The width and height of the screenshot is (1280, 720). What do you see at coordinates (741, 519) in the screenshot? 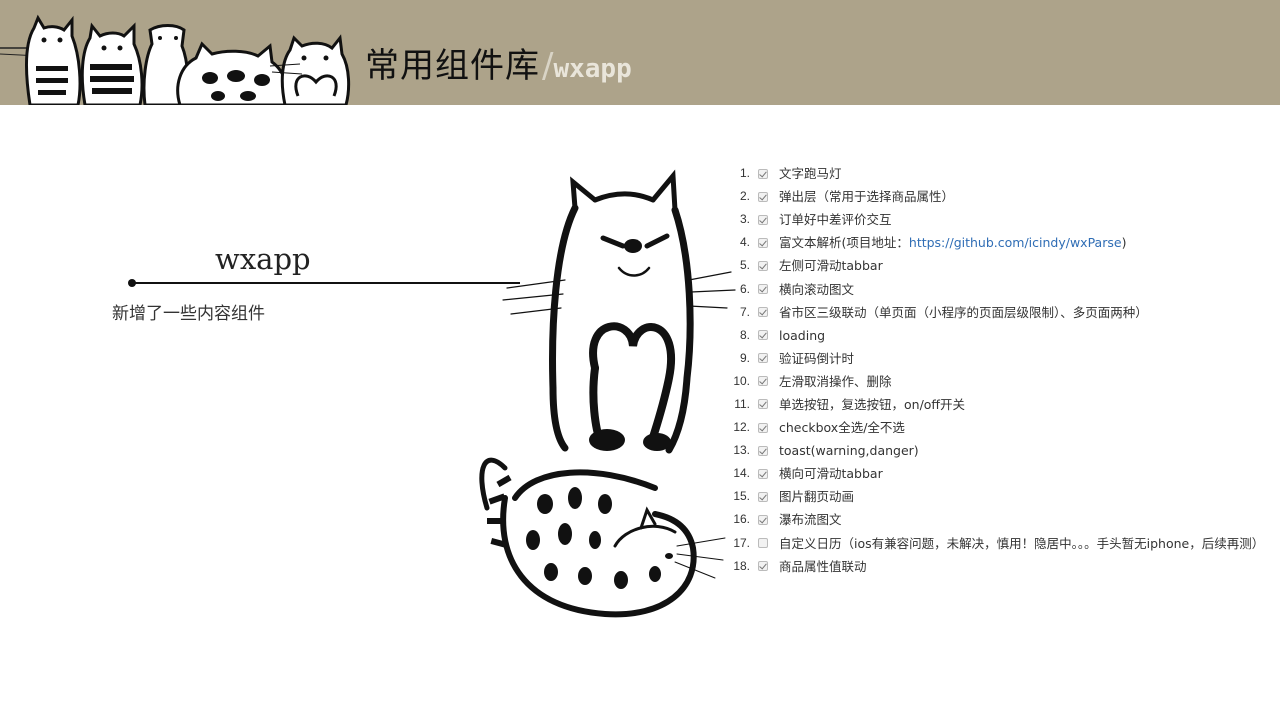
I see `list-item-number: 16.` at bounding box center [741, 519].